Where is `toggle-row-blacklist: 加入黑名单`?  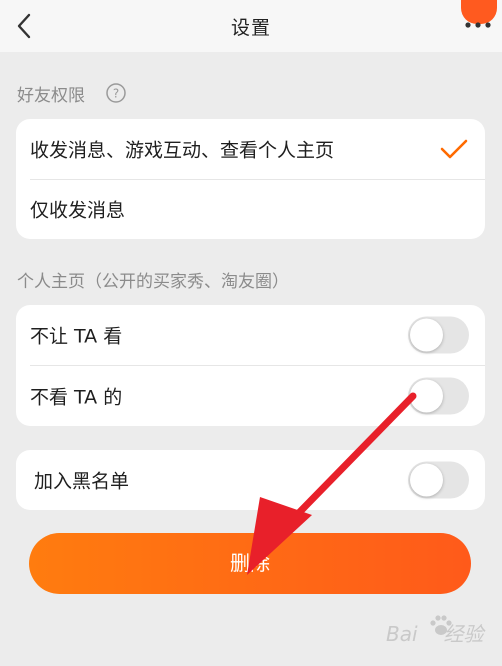 toggle-row-blacklist: 加入黑名单 is located at coordinates (250, 480).